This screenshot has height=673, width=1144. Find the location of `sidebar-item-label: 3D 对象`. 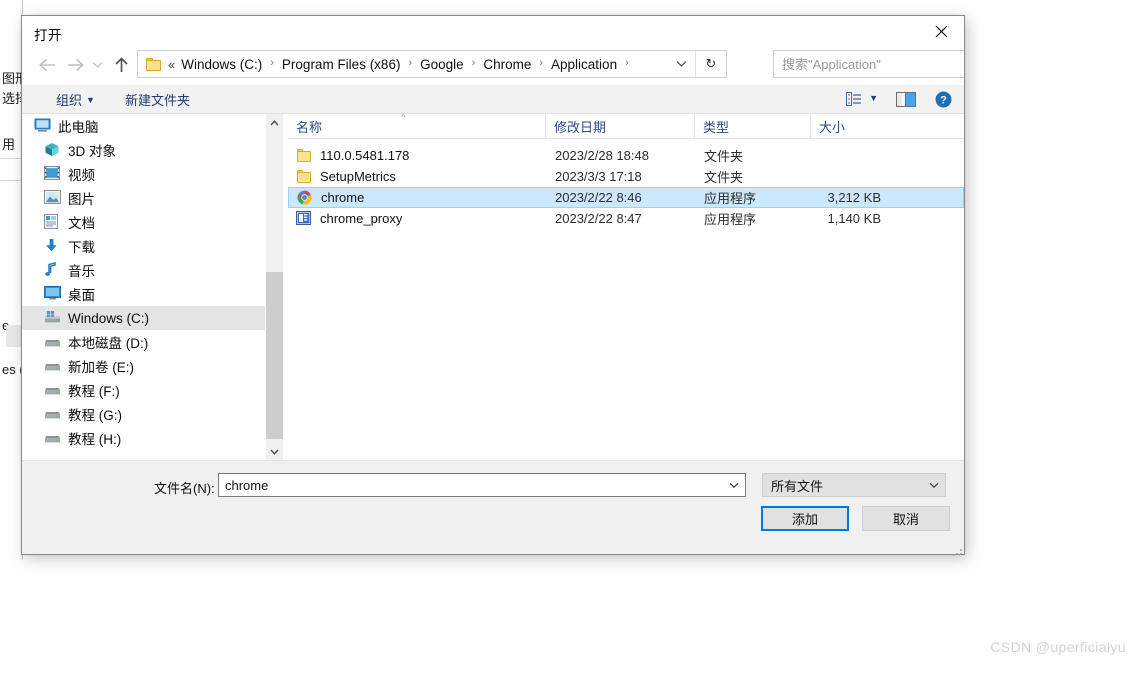

sidebar-item-label: 3D 对象 is located at coordinates (92, 151).